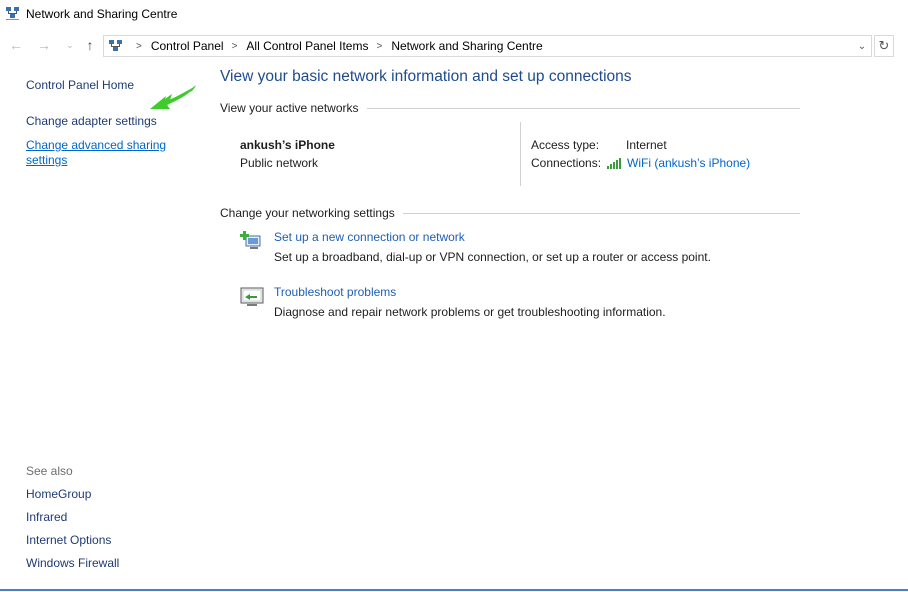 This screenshot has height=592, width=908. Describe the element at coordinates (58, 494) in the screenshot. I see `see-also-homegroup: HomeGroup` at that location.